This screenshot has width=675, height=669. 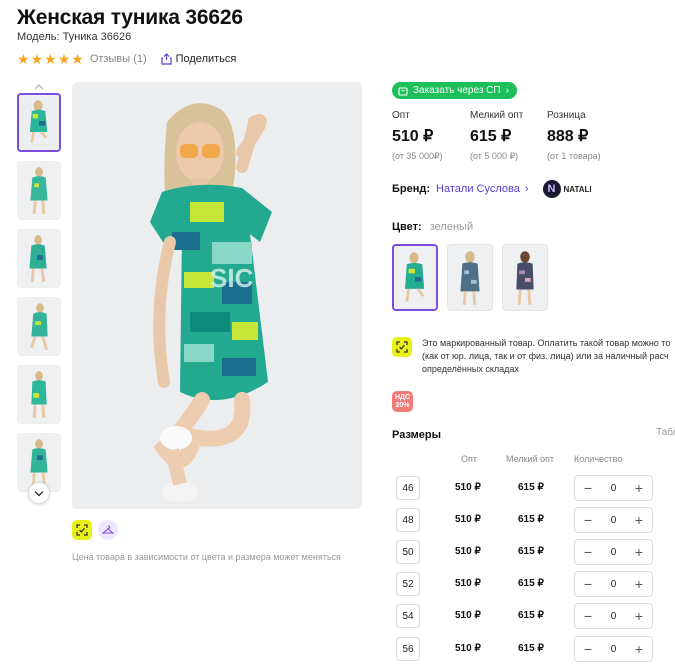 I want to click on share-button: Поделиться, so click(x=199, y=59).